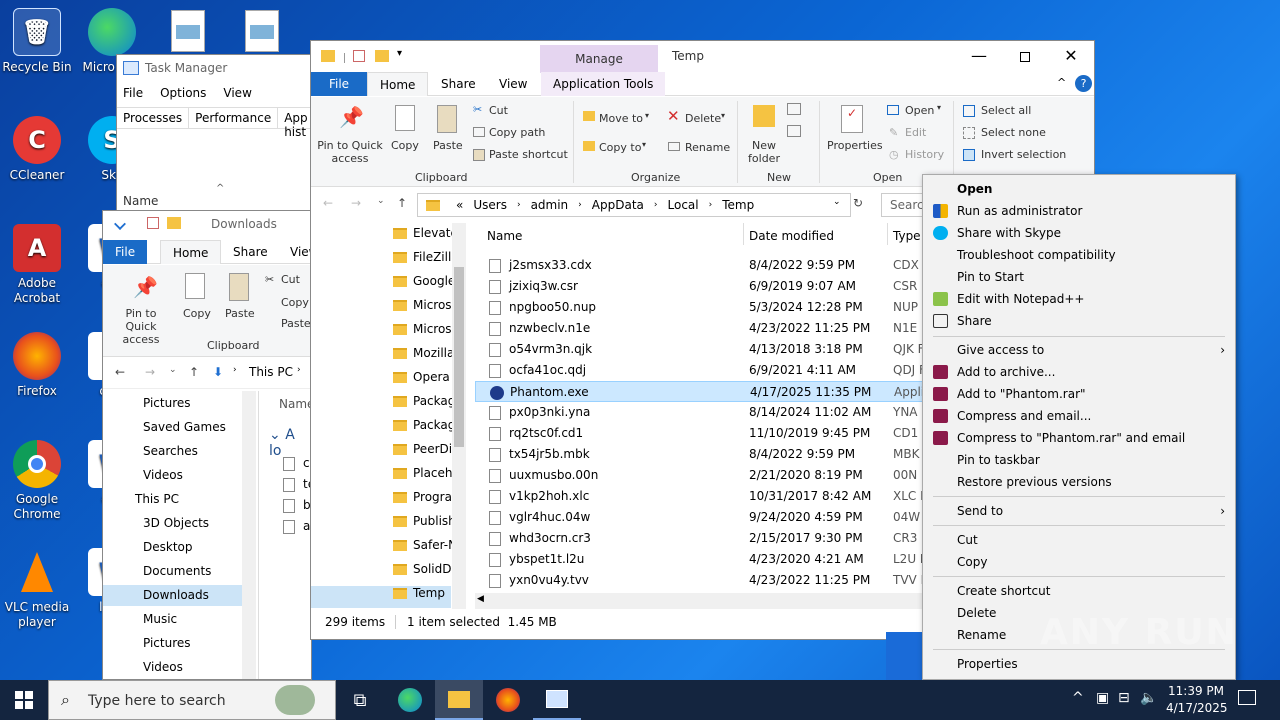 This screenshot has width=1280, height=720. Describe the element at coordinates (234, 118) in the screenshot. I see `tab-performance: Performance` at that location.